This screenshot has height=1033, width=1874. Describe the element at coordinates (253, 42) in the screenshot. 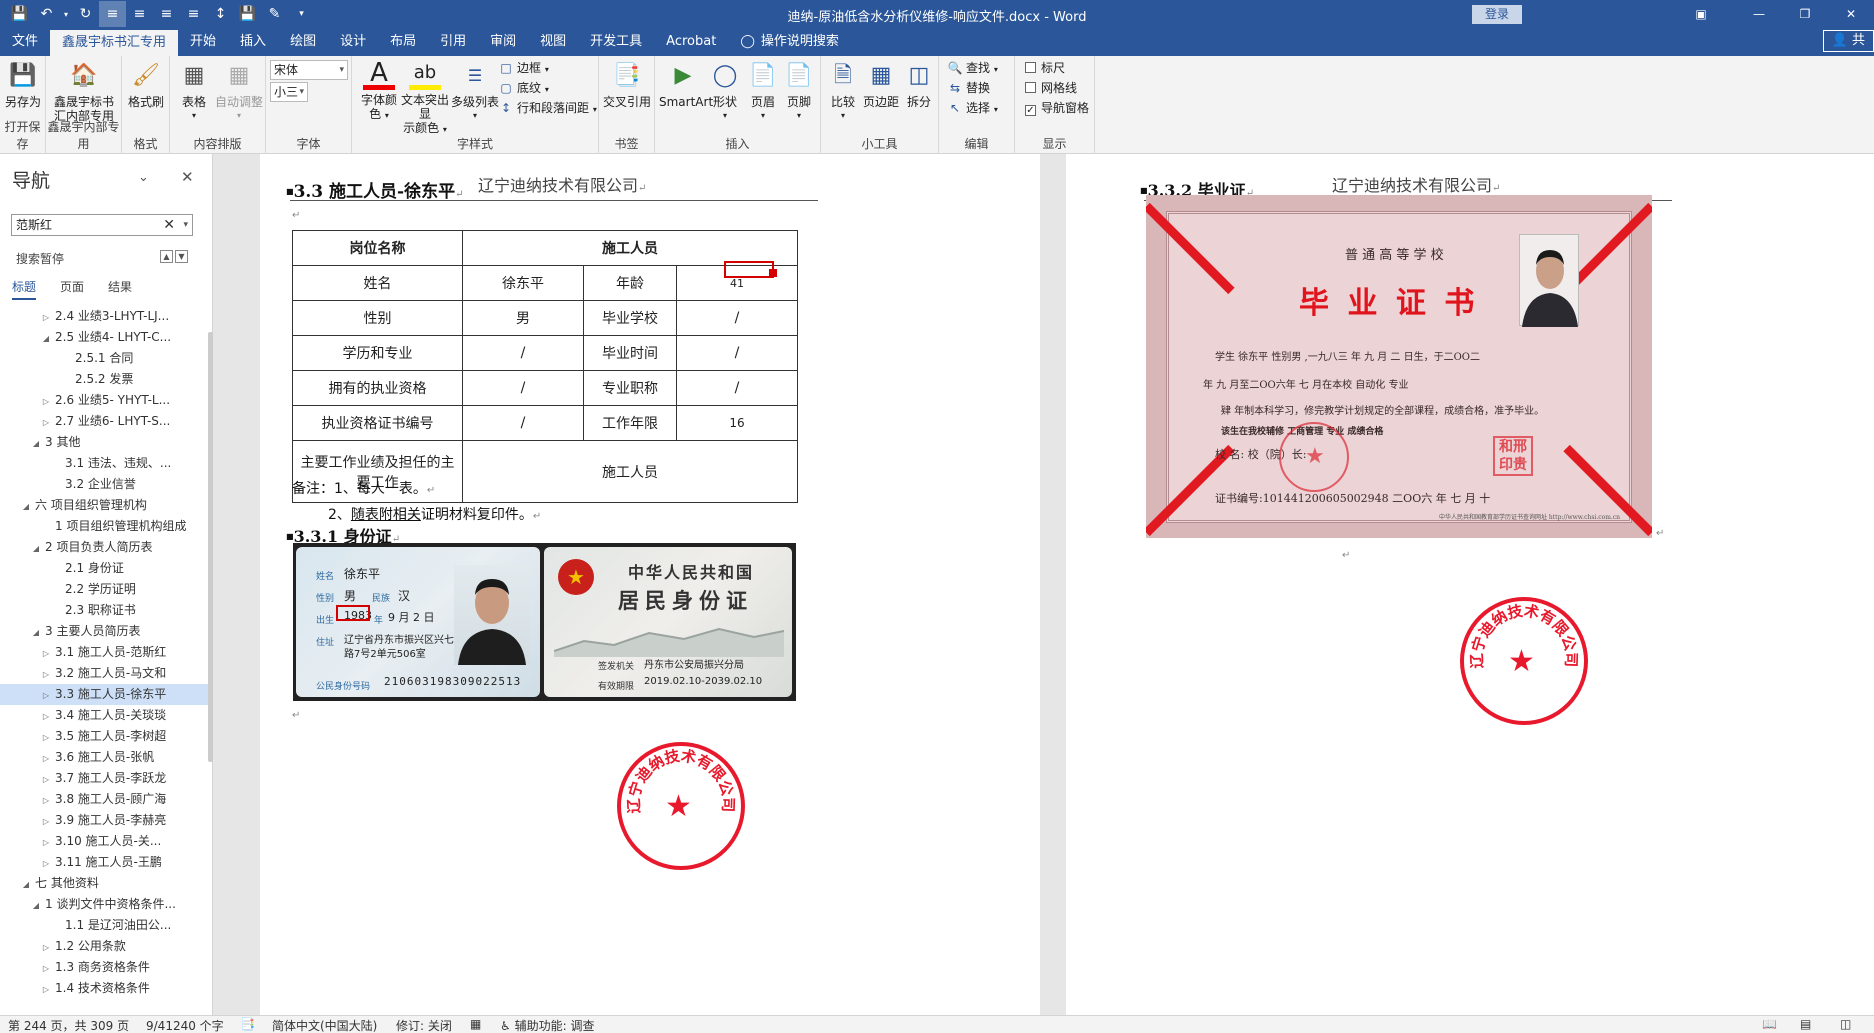

I see `tab-insert: 插入` at that location.